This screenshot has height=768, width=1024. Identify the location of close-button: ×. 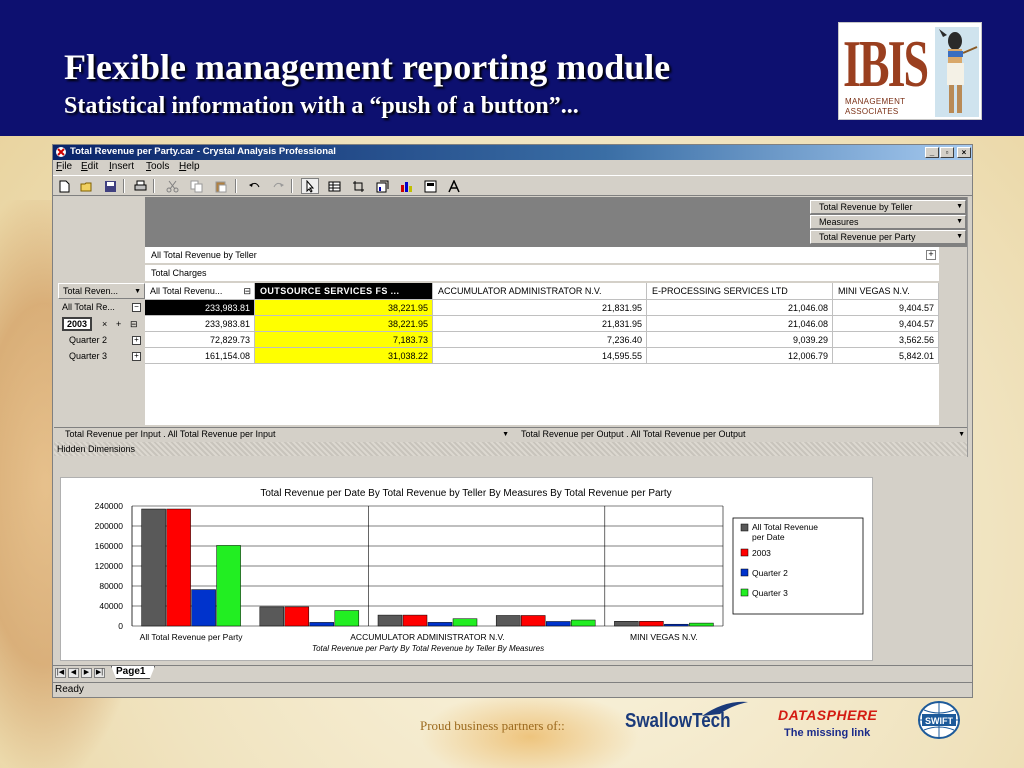
(964, 152).